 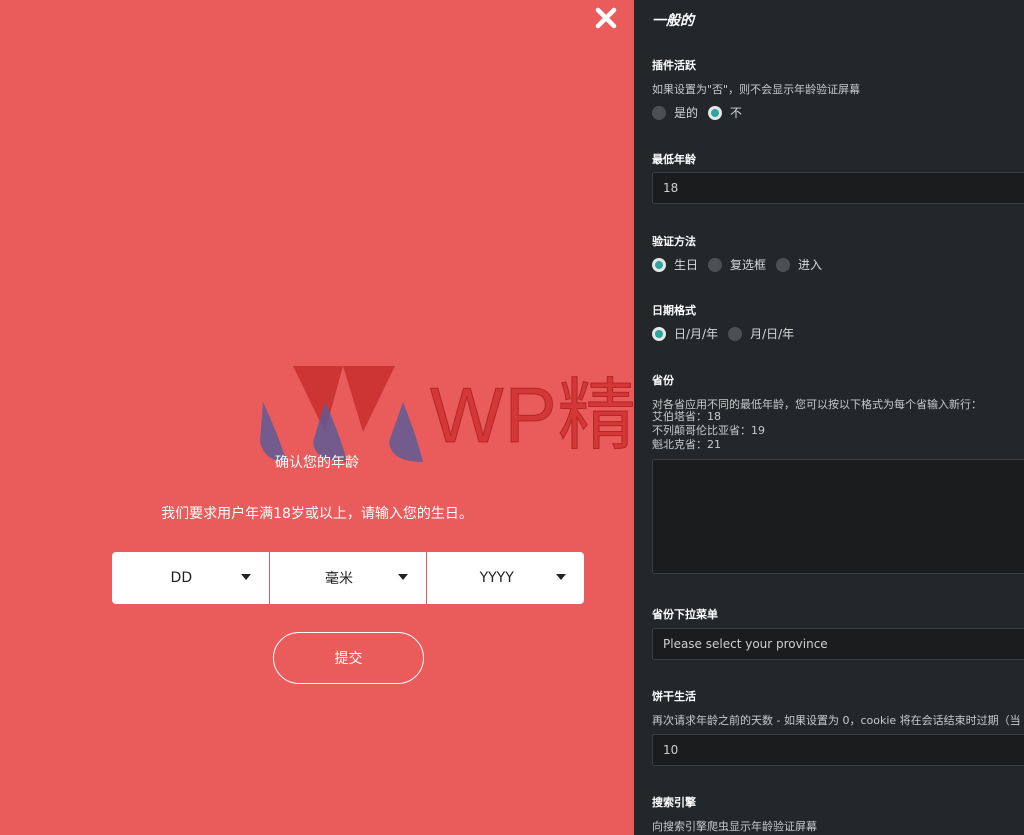 What do you see at coordinates (496, 578) in the screenshot?
I see `year-select-value: YYYY` at bounding box center [496, 578].